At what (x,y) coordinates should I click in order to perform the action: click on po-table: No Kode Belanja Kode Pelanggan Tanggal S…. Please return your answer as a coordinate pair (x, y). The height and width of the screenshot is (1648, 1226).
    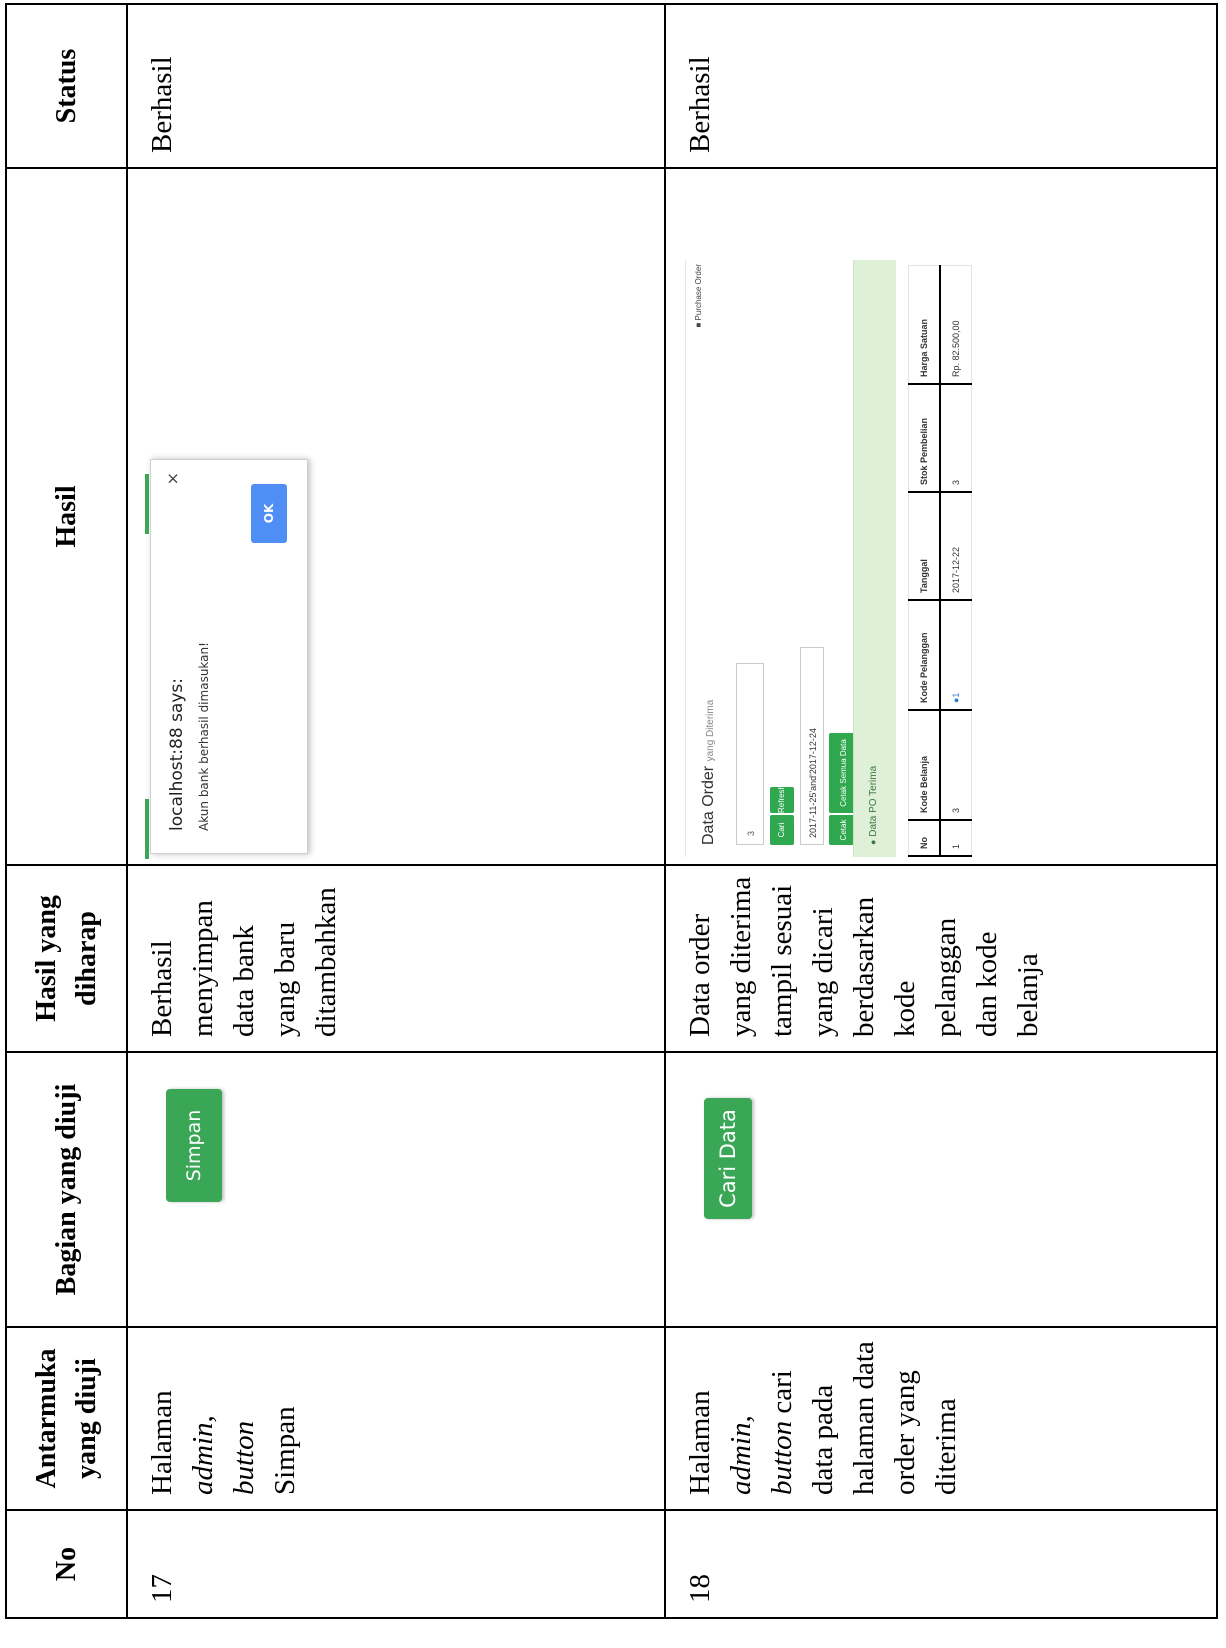
    Looking at the image, I should click on (940, 562).